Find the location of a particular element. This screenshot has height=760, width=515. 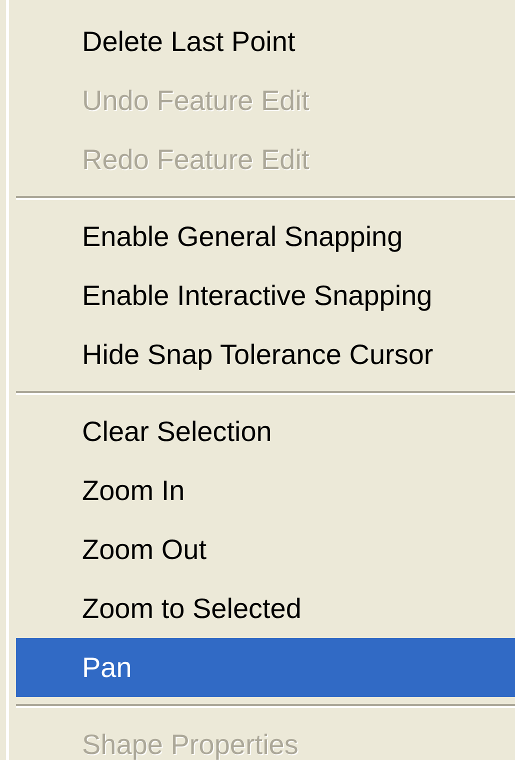

menu-item: Delete Last Point is located at coordinates (265, 41).